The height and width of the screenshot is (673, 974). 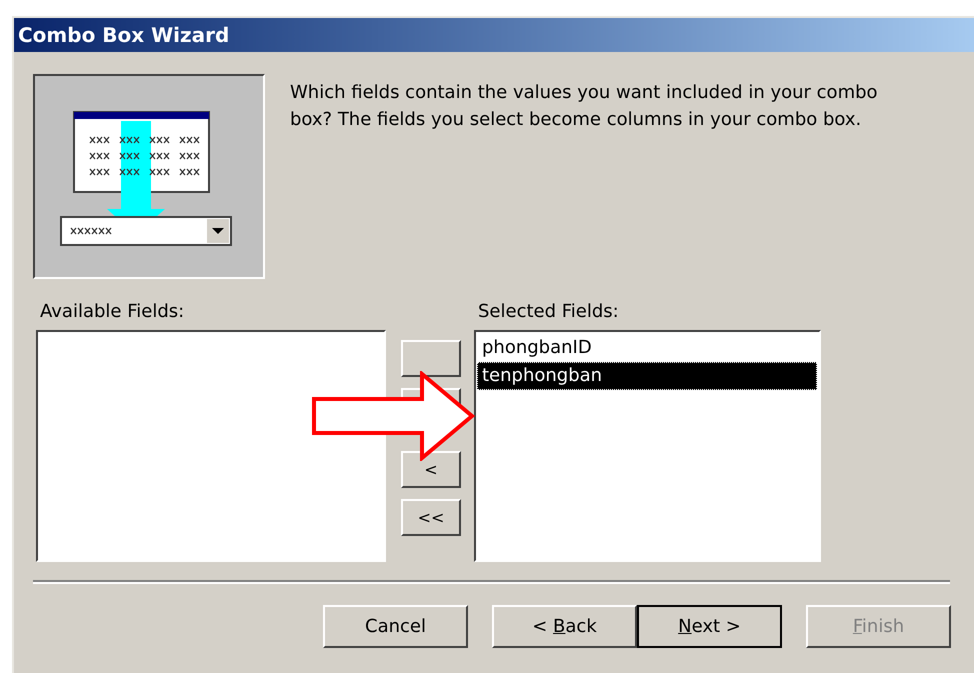 What do you see at coordinates (564, 626) in the screenshot?
I see `wizard-button: < Back` at bounding box center [564, 626].